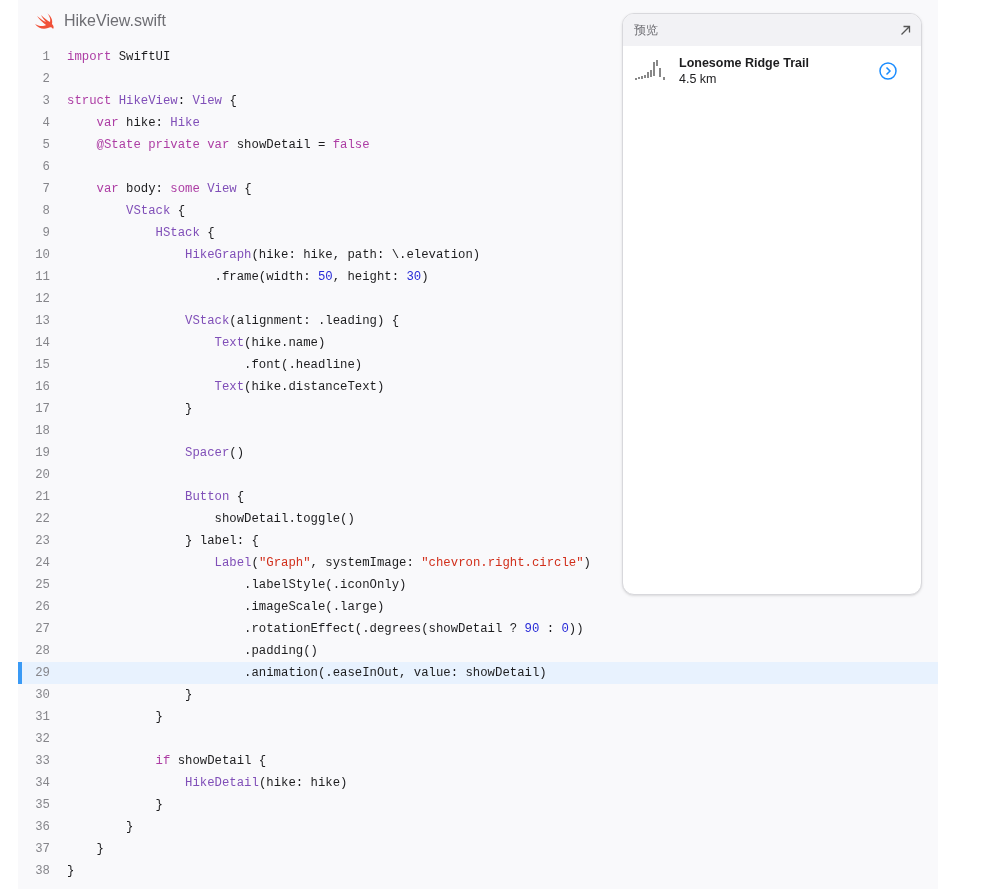 This screenshot has width=1001, height=889. What do you see at coordinates (395, 673) in the screenshot?
I see `code-line: .animation(.easeInOut, value: showDetail)` at bounding box center [395, 673].